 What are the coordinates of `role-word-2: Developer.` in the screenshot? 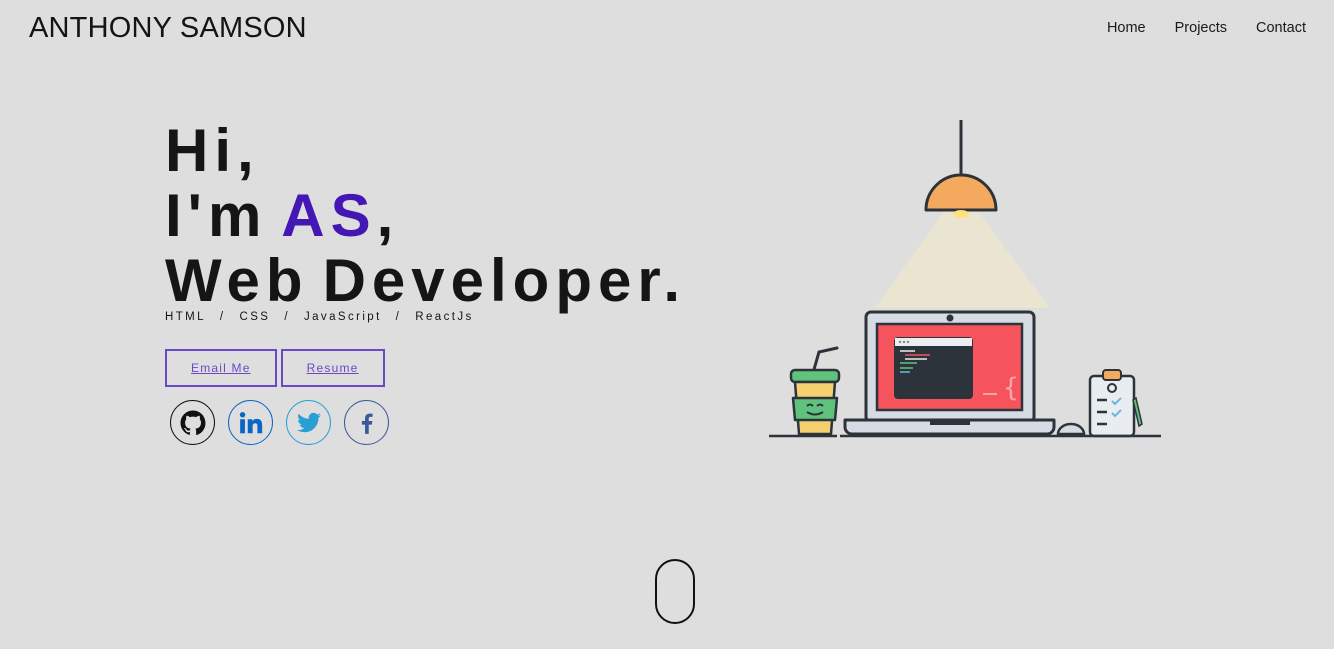 It's located at (504, 280).